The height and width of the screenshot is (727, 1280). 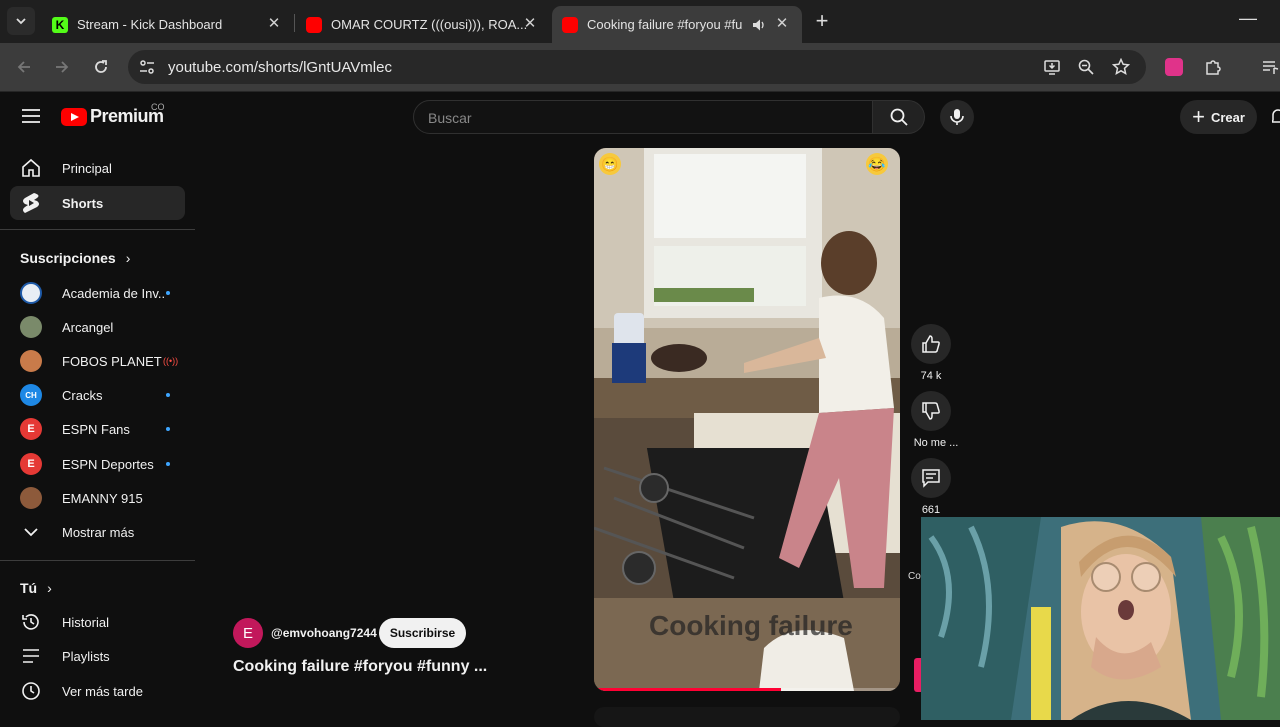 What do you see at coordinates (102, 498) in the screenshot?
I see `subscription-label: EMANNY 915` at bounding box center [102, 498].